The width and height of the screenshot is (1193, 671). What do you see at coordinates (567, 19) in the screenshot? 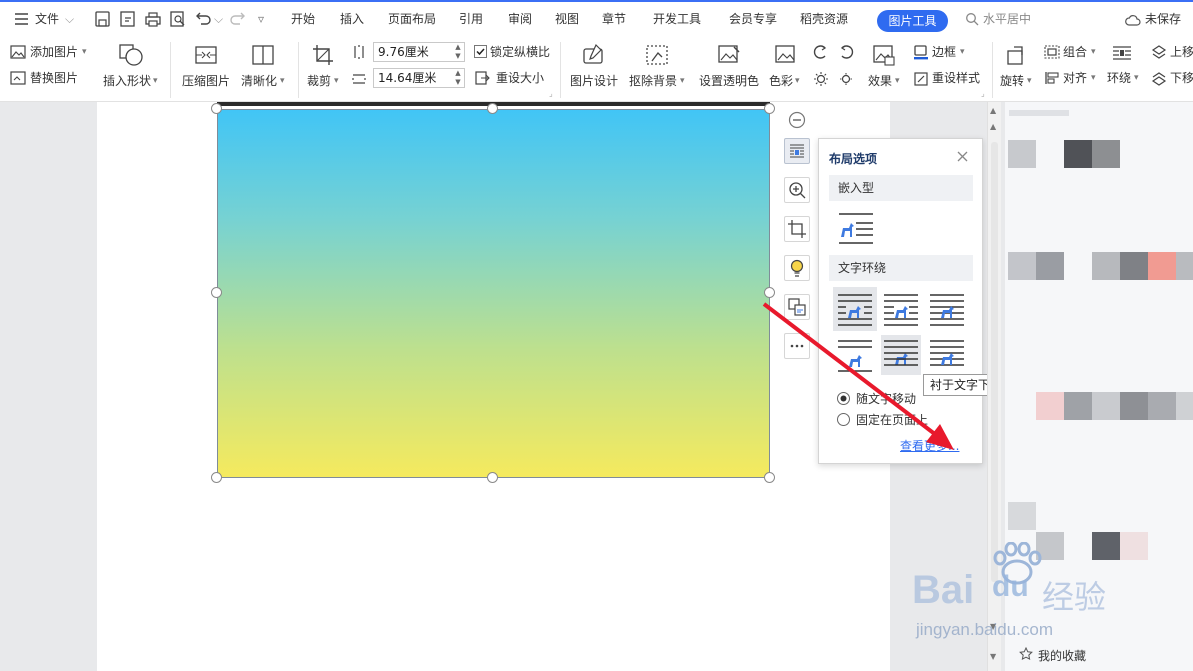
I see `tab-view: 视图` at bounding box center [567, 19].